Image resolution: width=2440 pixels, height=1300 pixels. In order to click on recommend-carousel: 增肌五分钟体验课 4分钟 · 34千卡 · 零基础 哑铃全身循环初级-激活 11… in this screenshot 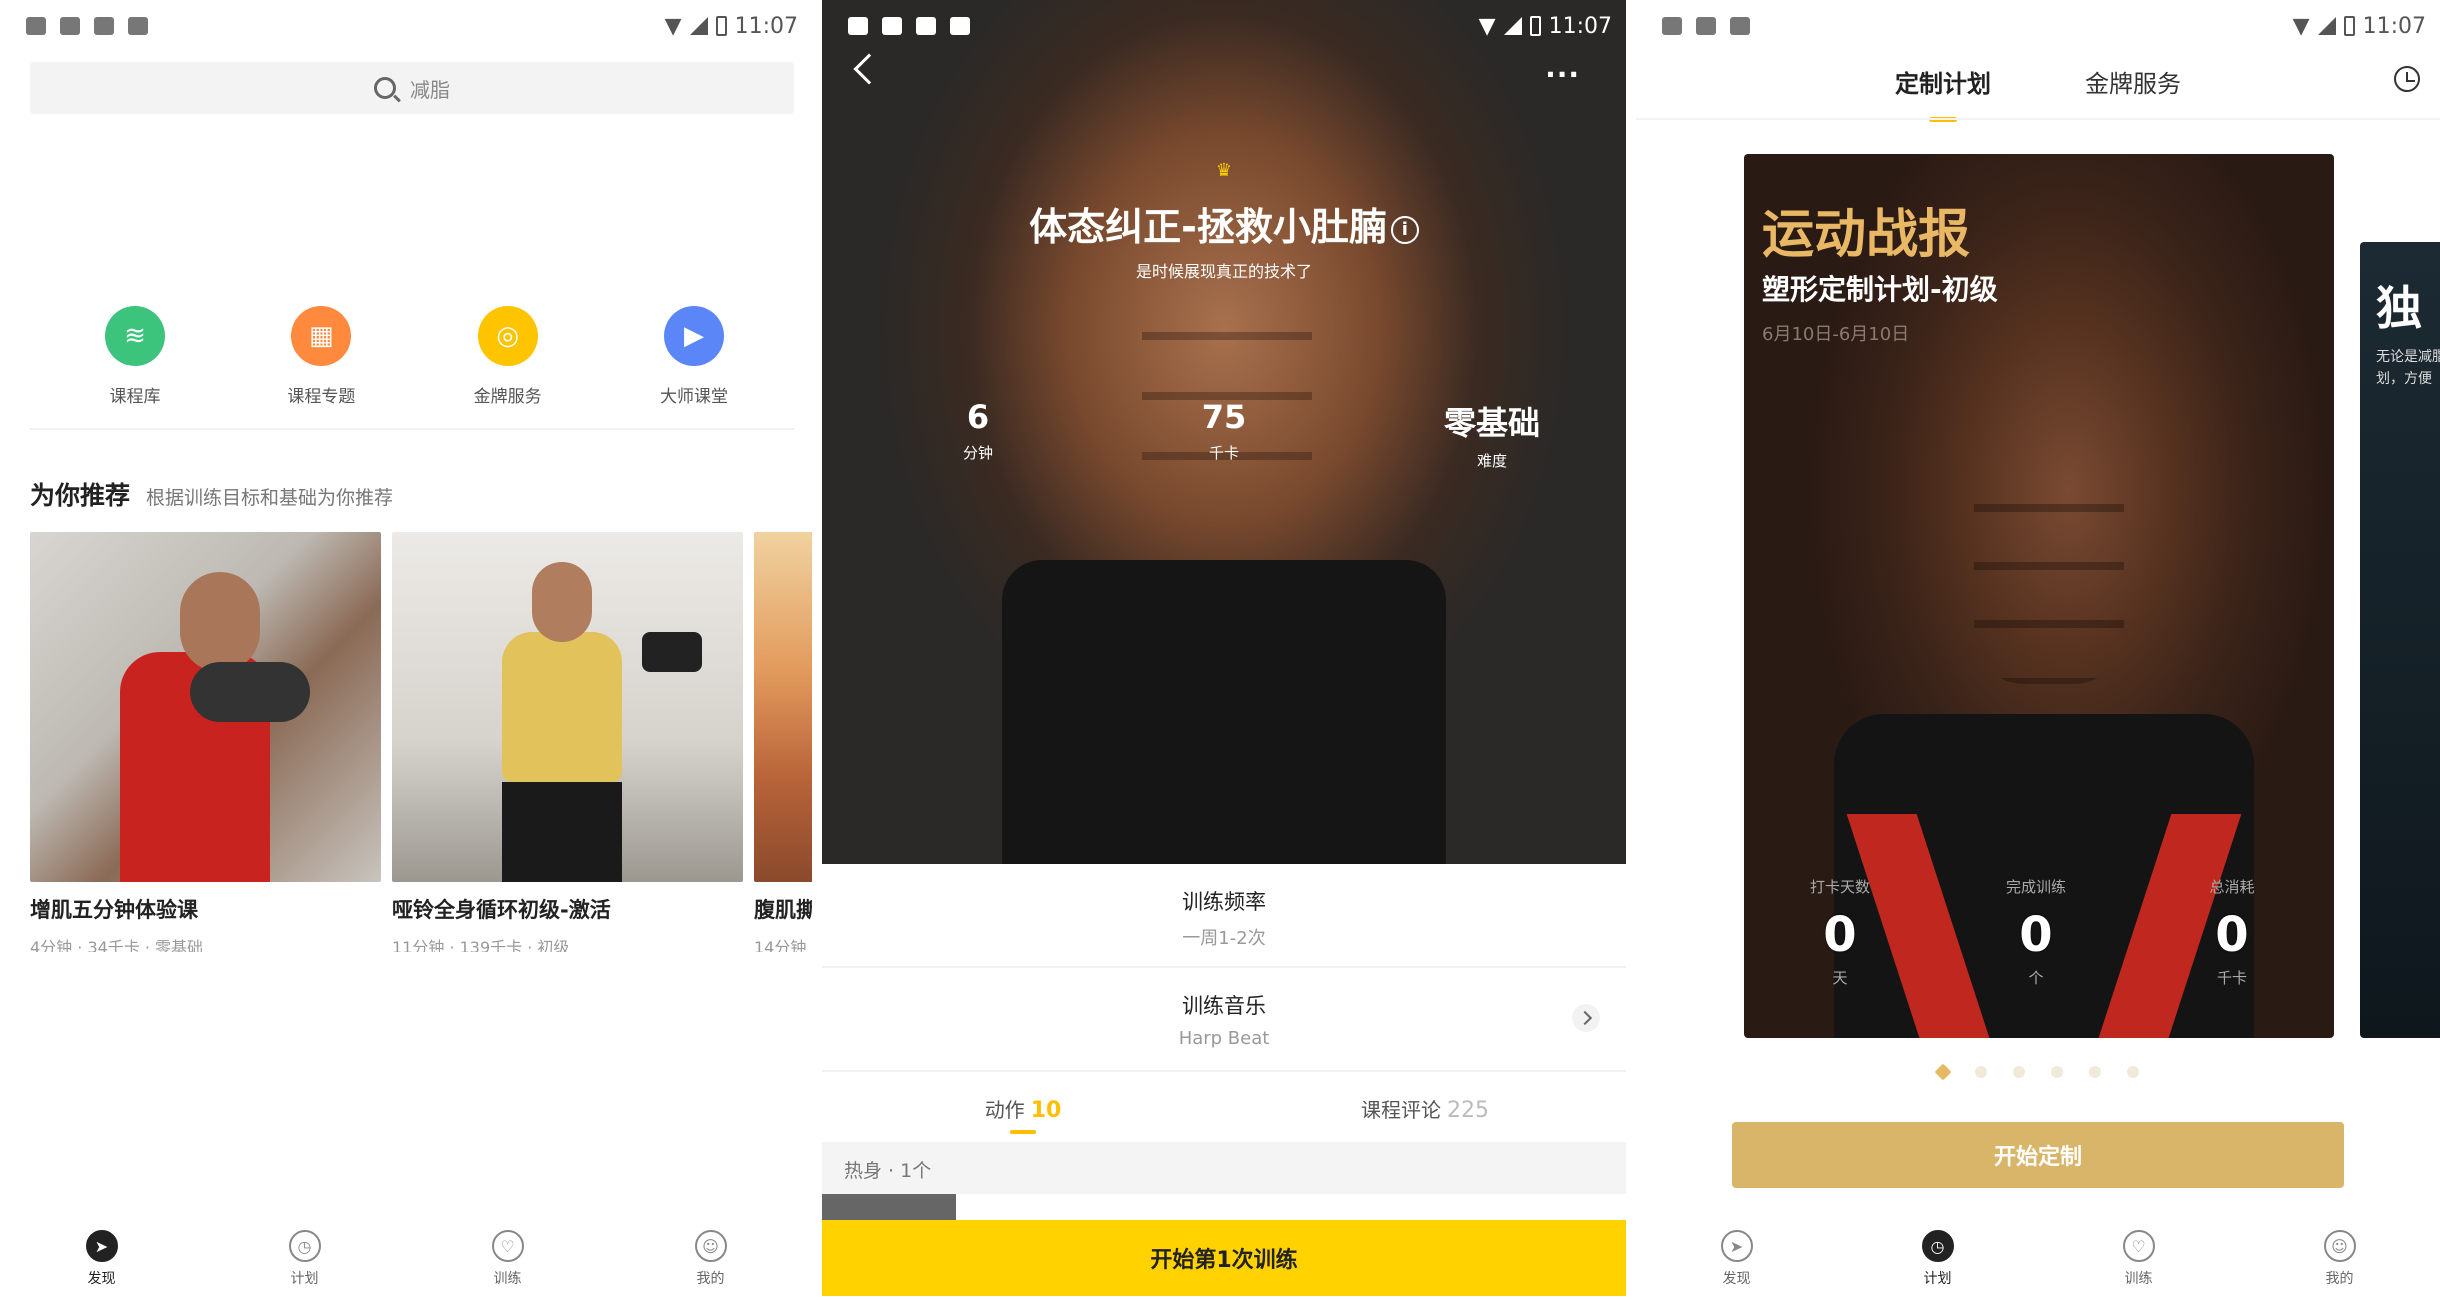, I will do `click(421, 742)`.